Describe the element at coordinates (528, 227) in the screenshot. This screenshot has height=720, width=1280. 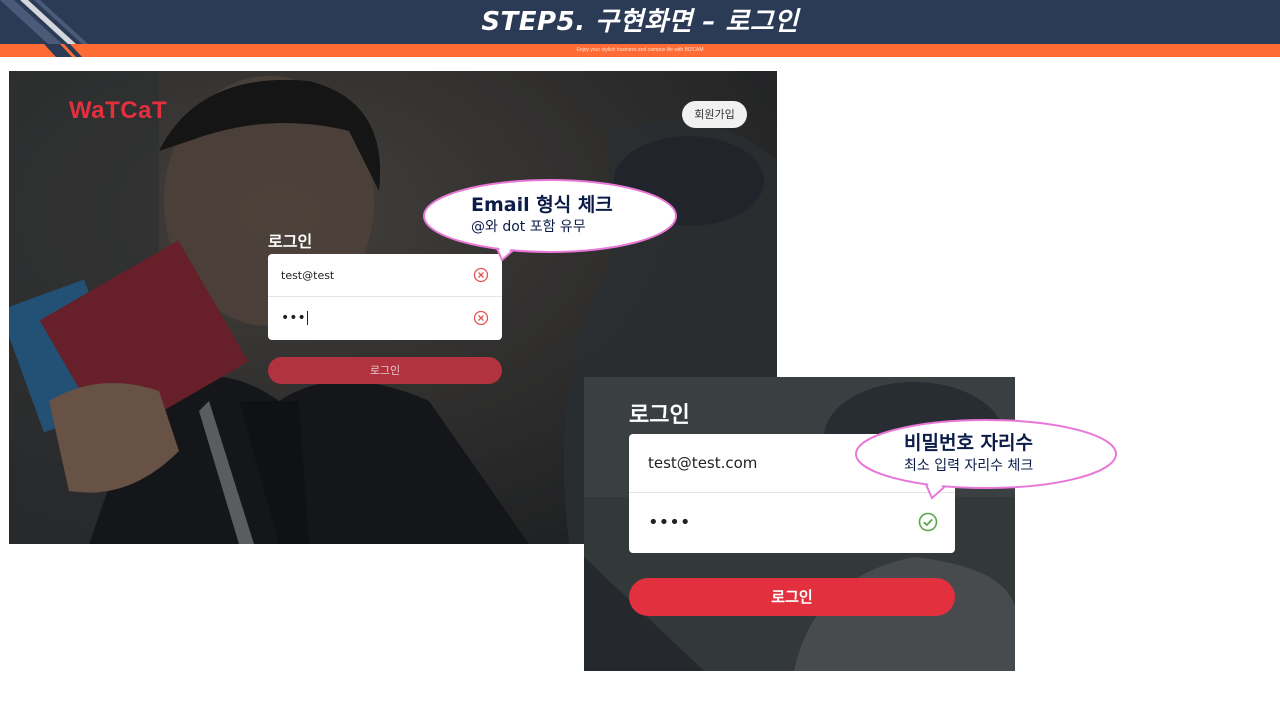
I see `callout-subtitle: @와 dot 포함 유무` at that location.